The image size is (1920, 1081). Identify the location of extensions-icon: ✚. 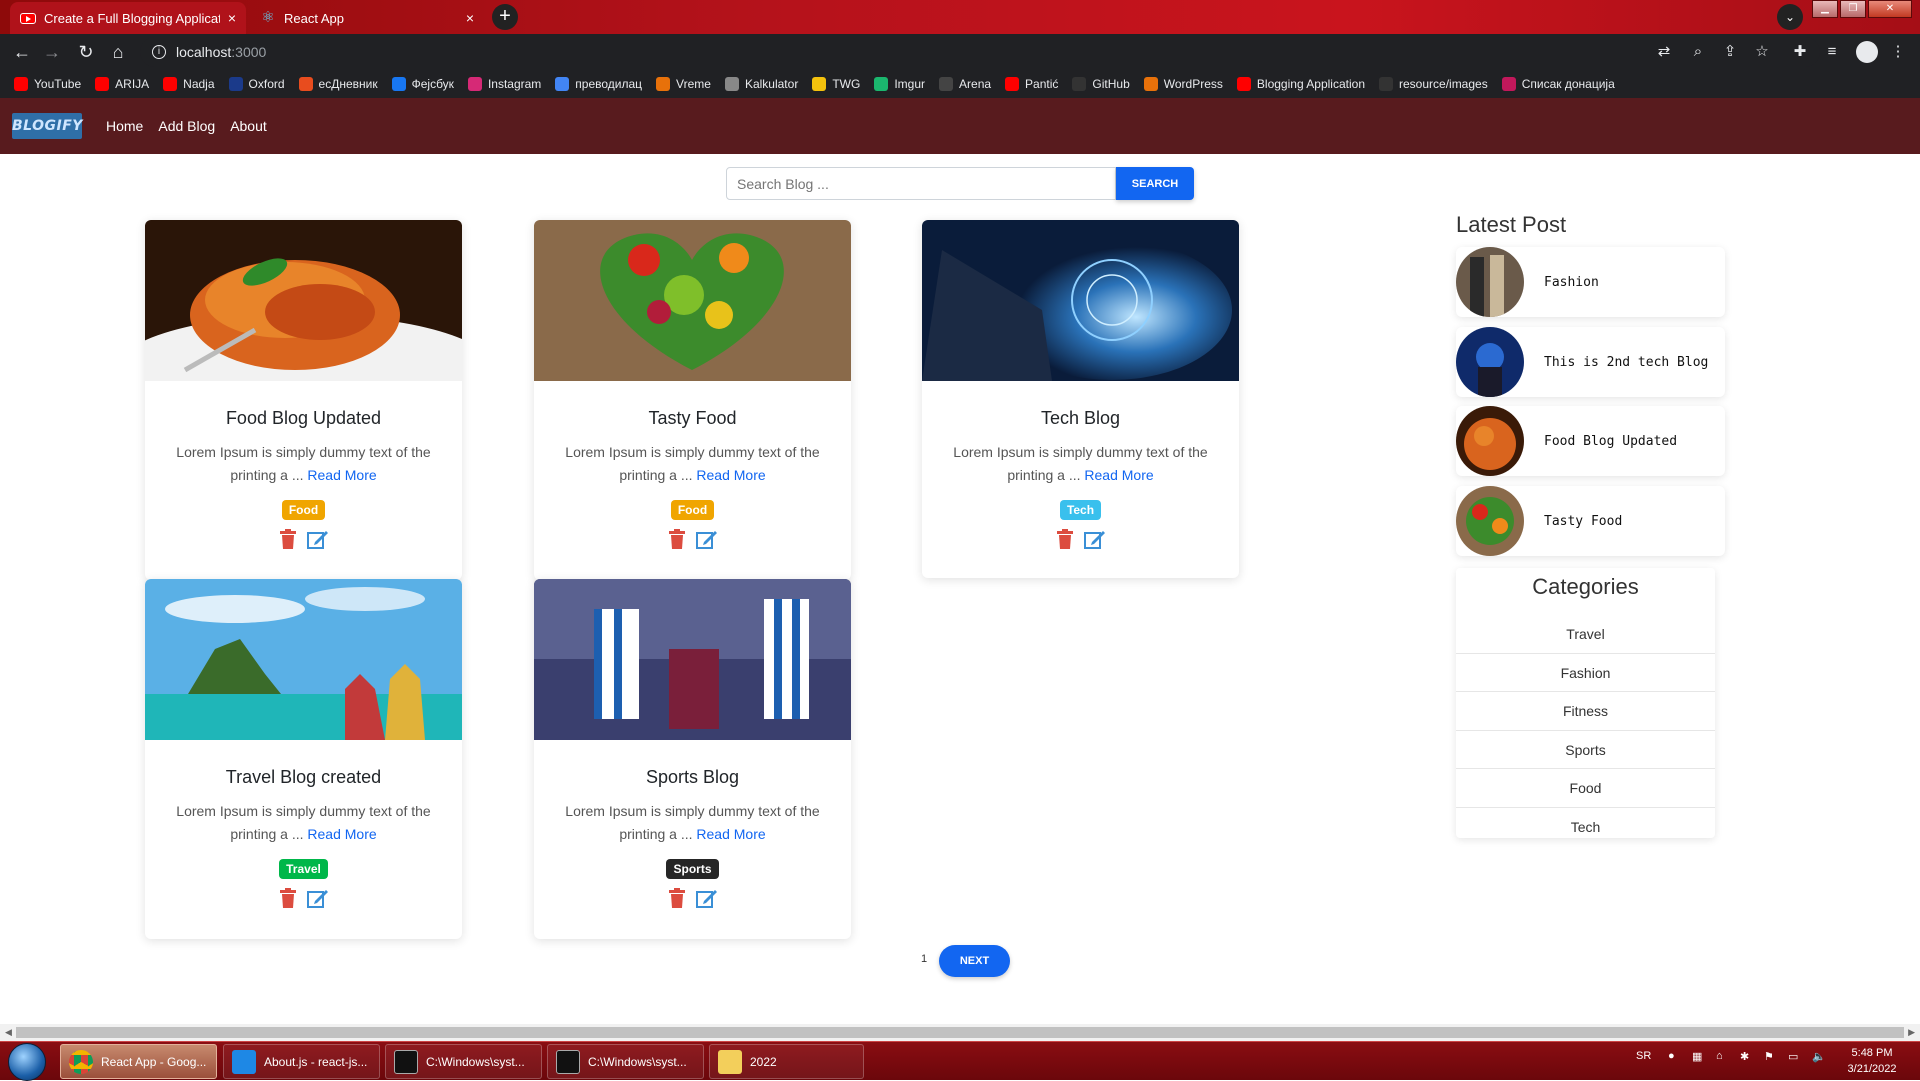
(1800, 52).